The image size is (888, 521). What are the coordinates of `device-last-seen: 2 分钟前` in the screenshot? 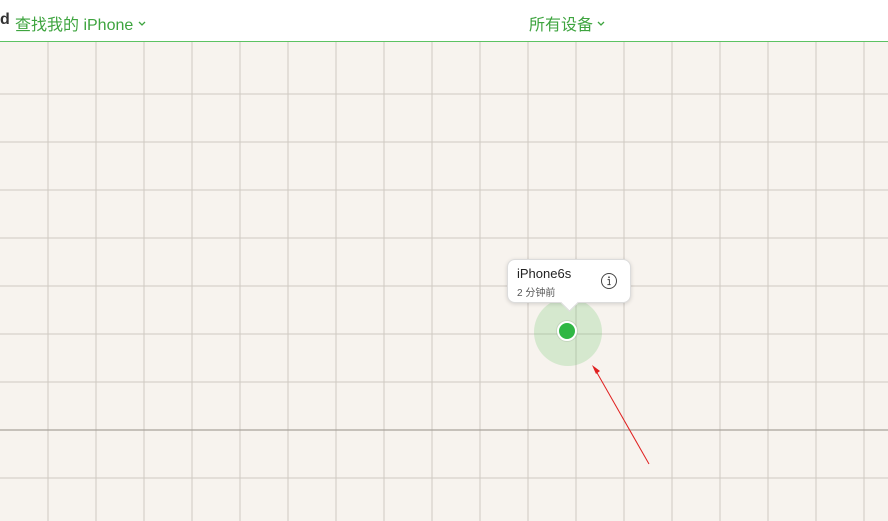 It's located at (536, 293).